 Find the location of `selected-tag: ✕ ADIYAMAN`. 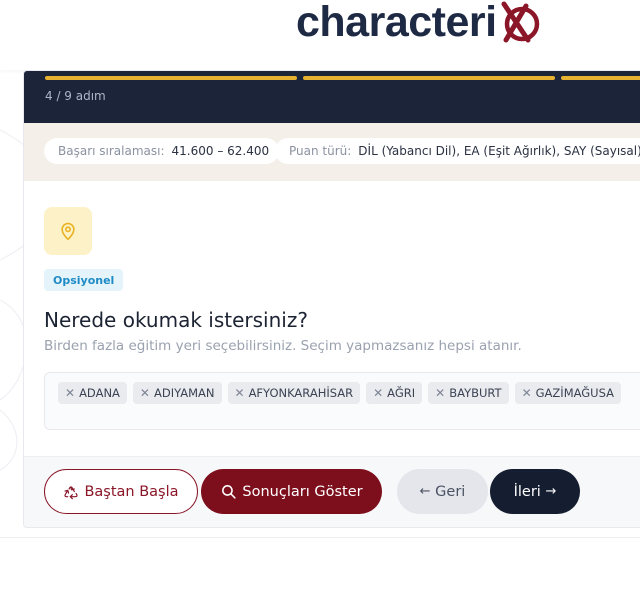

selected-tag: ✕ ADIYAMAN is located at coordinates (177, 393).